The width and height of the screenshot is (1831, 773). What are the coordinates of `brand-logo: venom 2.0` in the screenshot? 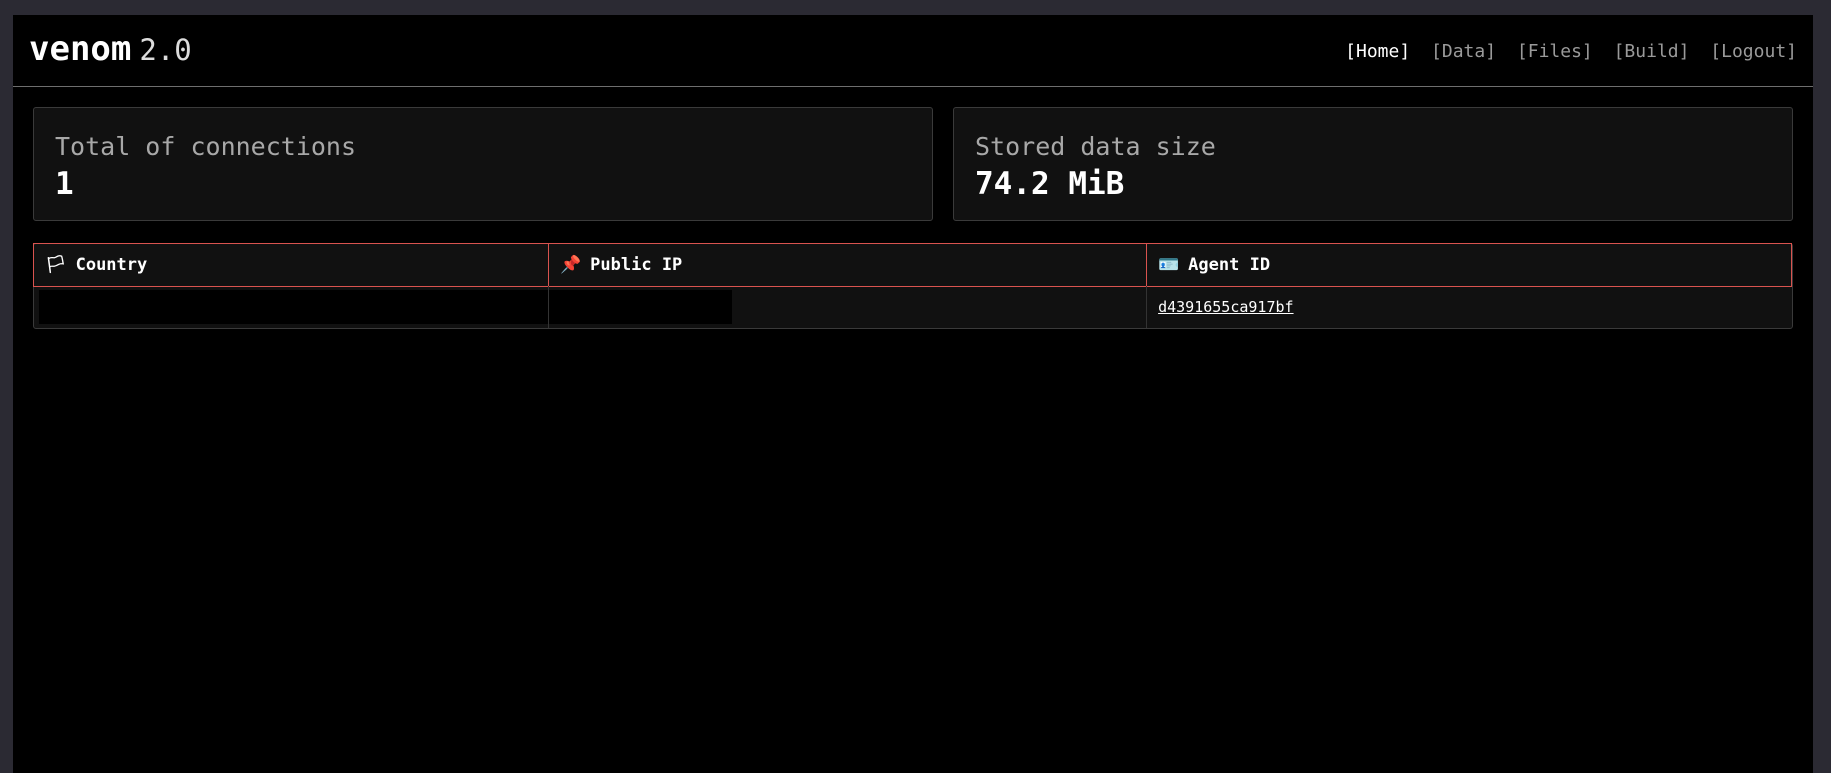 It's located at (110, 49).